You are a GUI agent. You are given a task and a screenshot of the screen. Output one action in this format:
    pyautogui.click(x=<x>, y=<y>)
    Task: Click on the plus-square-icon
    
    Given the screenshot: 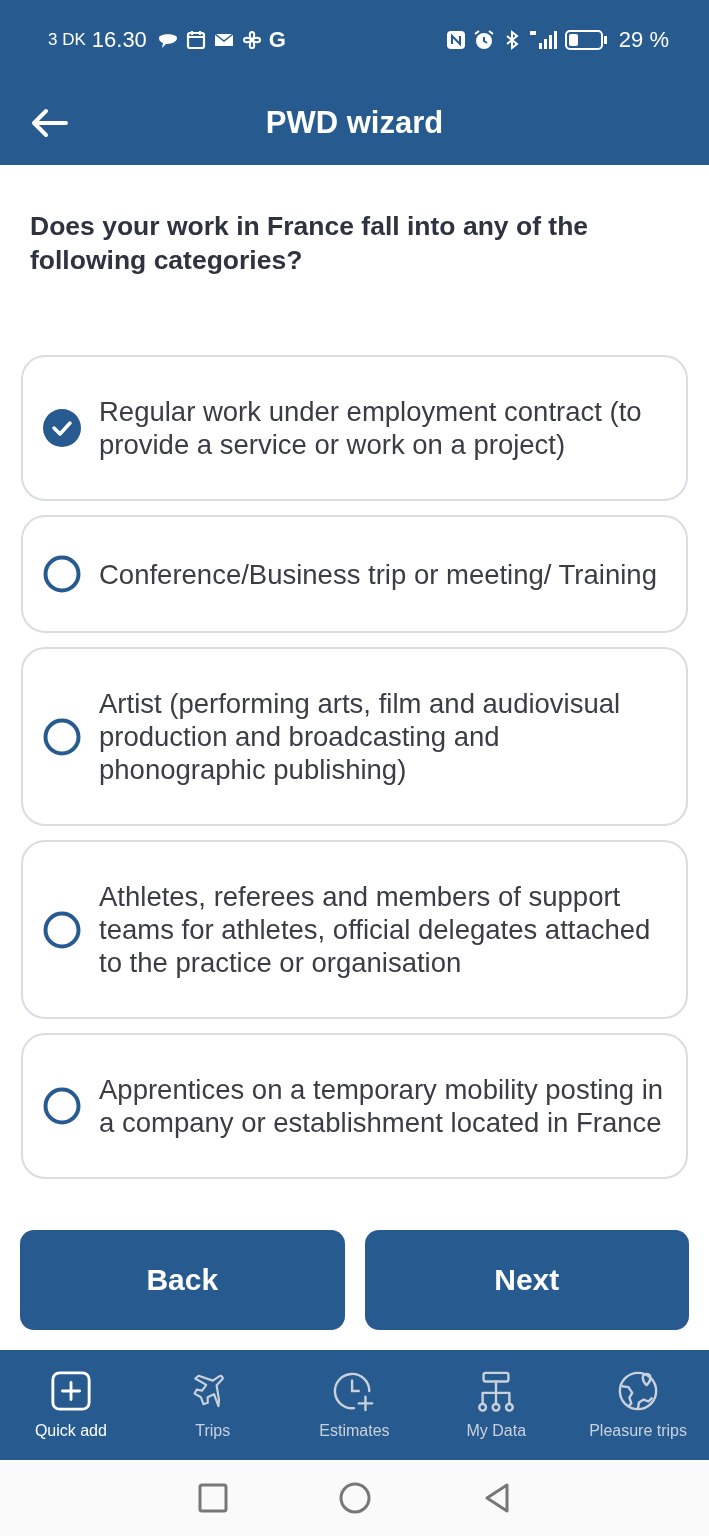 What is the action you would take?
    pyautogui.click(x=70, y=1391)
    